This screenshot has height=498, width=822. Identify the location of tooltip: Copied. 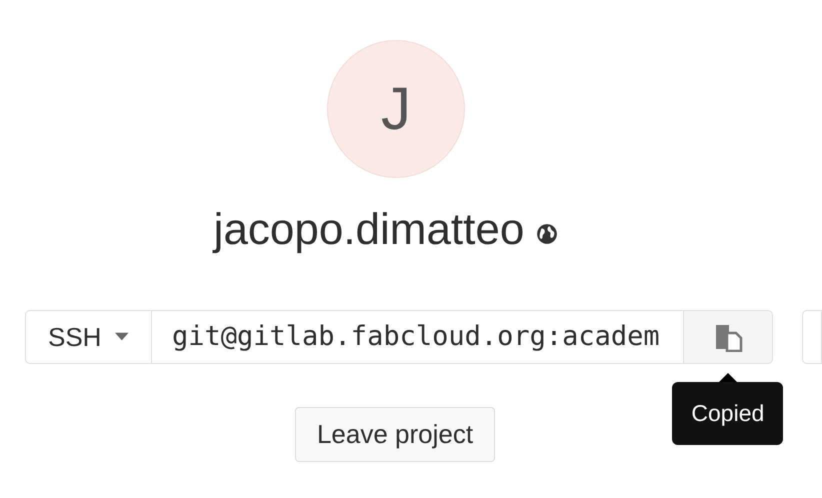
(728, 413).